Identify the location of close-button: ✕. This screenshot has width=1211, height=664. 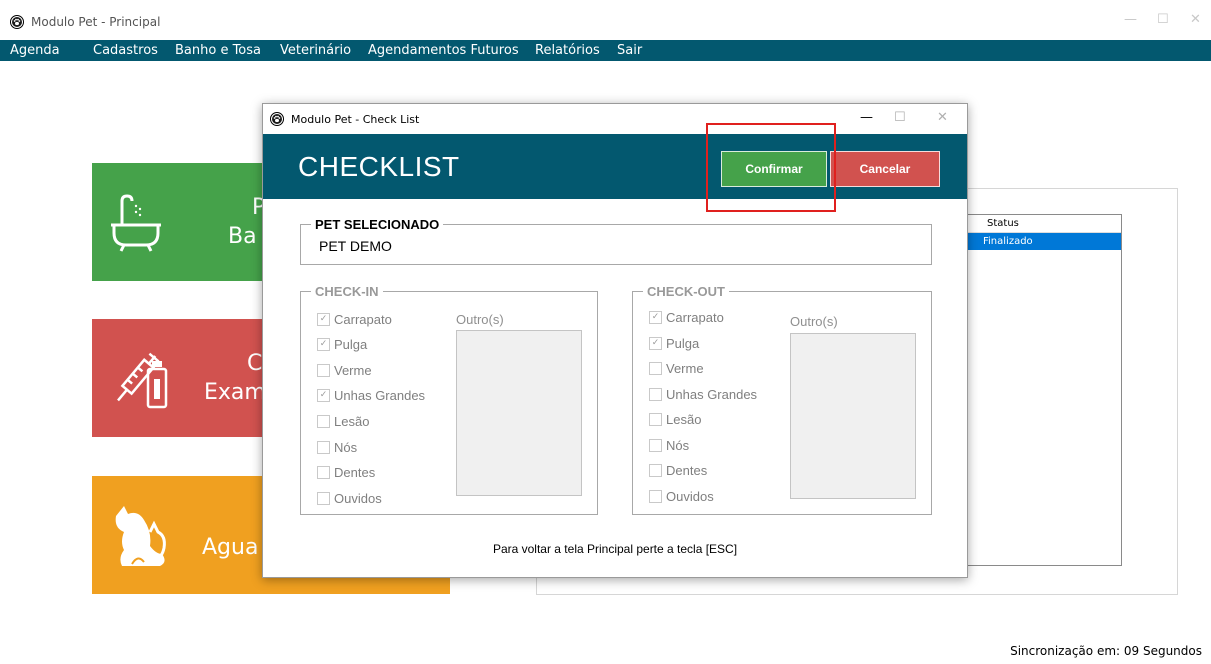
(1195, 19).